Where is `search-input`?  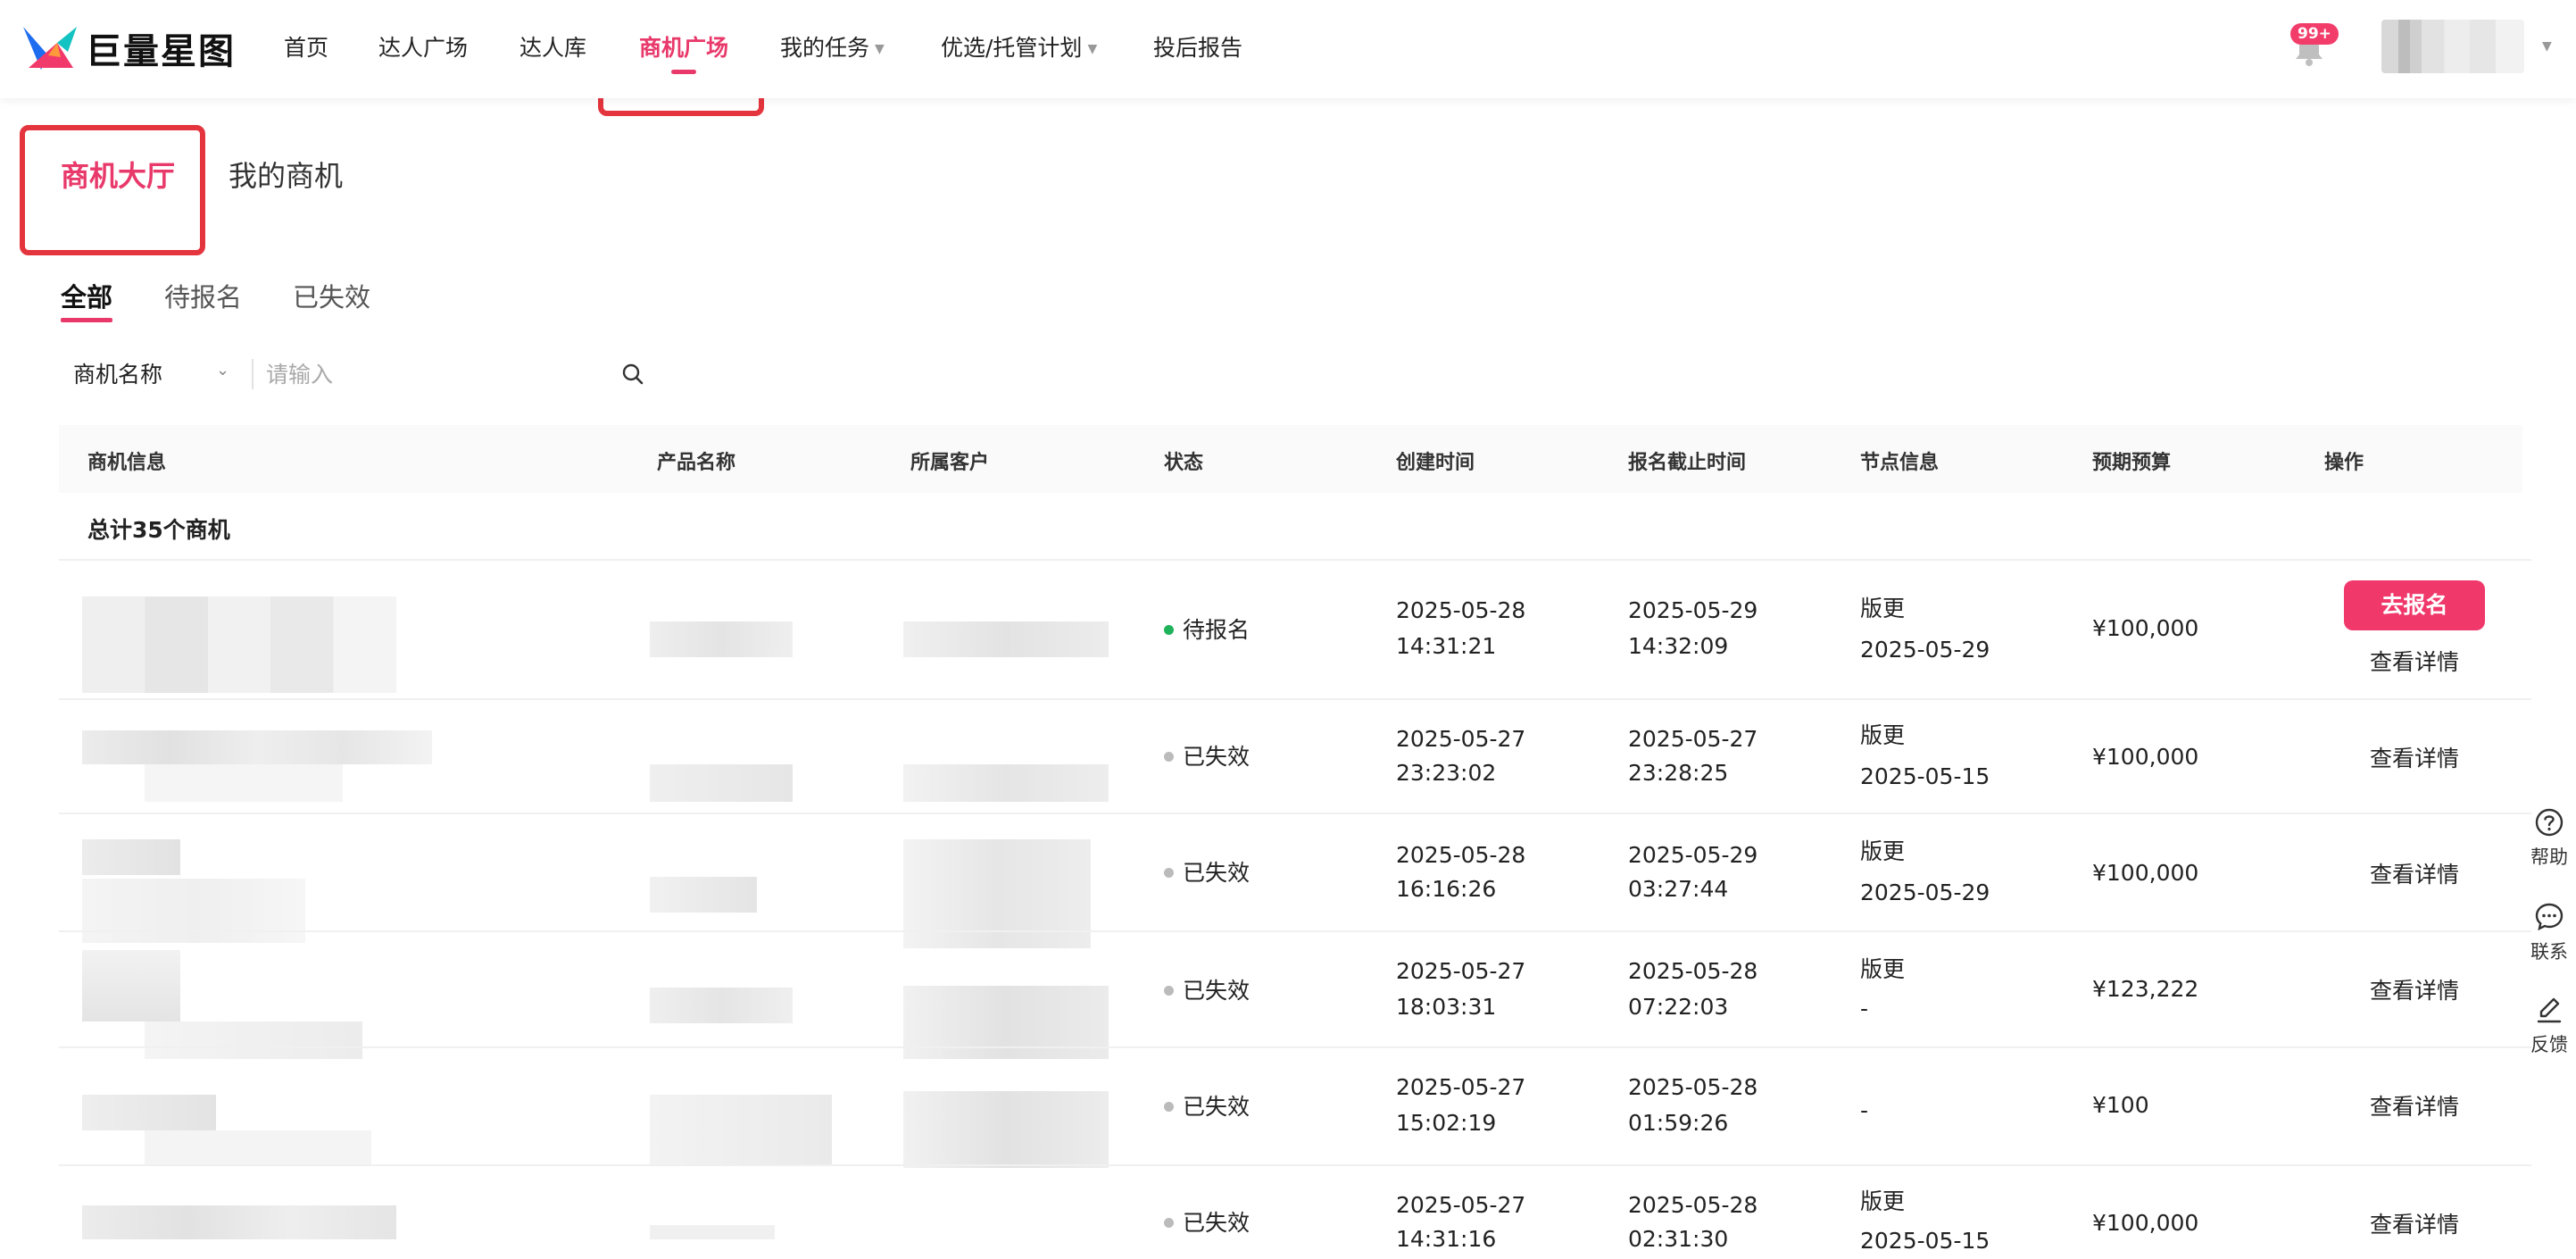 search-input is located at coordinates (436, 374).